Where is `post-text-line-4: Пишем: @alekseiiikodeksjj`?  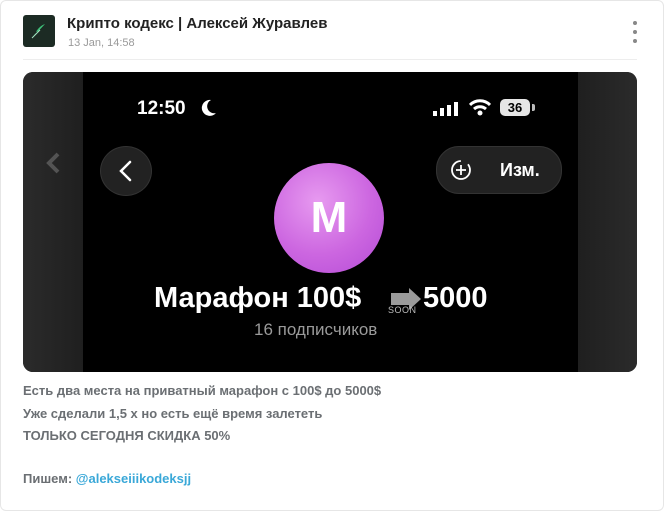 post-text-line-4: Пишем: @alekseiiikodeksjj is located at coordinates (107, 478).